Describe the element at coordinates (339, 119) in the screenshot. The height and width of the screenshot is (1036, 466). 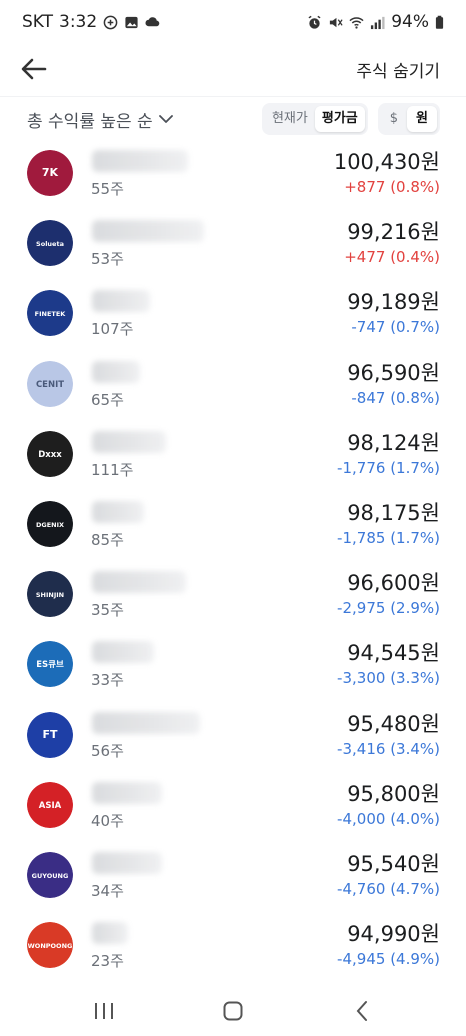
I see `valuation-option: 평가금` at that location.